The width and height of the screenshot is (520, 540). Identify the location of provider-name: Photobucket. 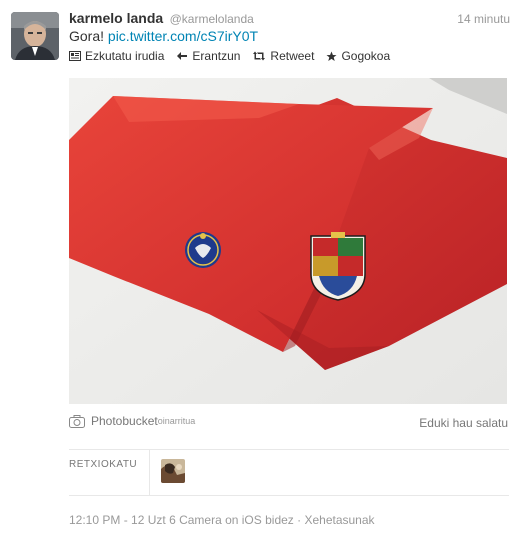
(124, 421).